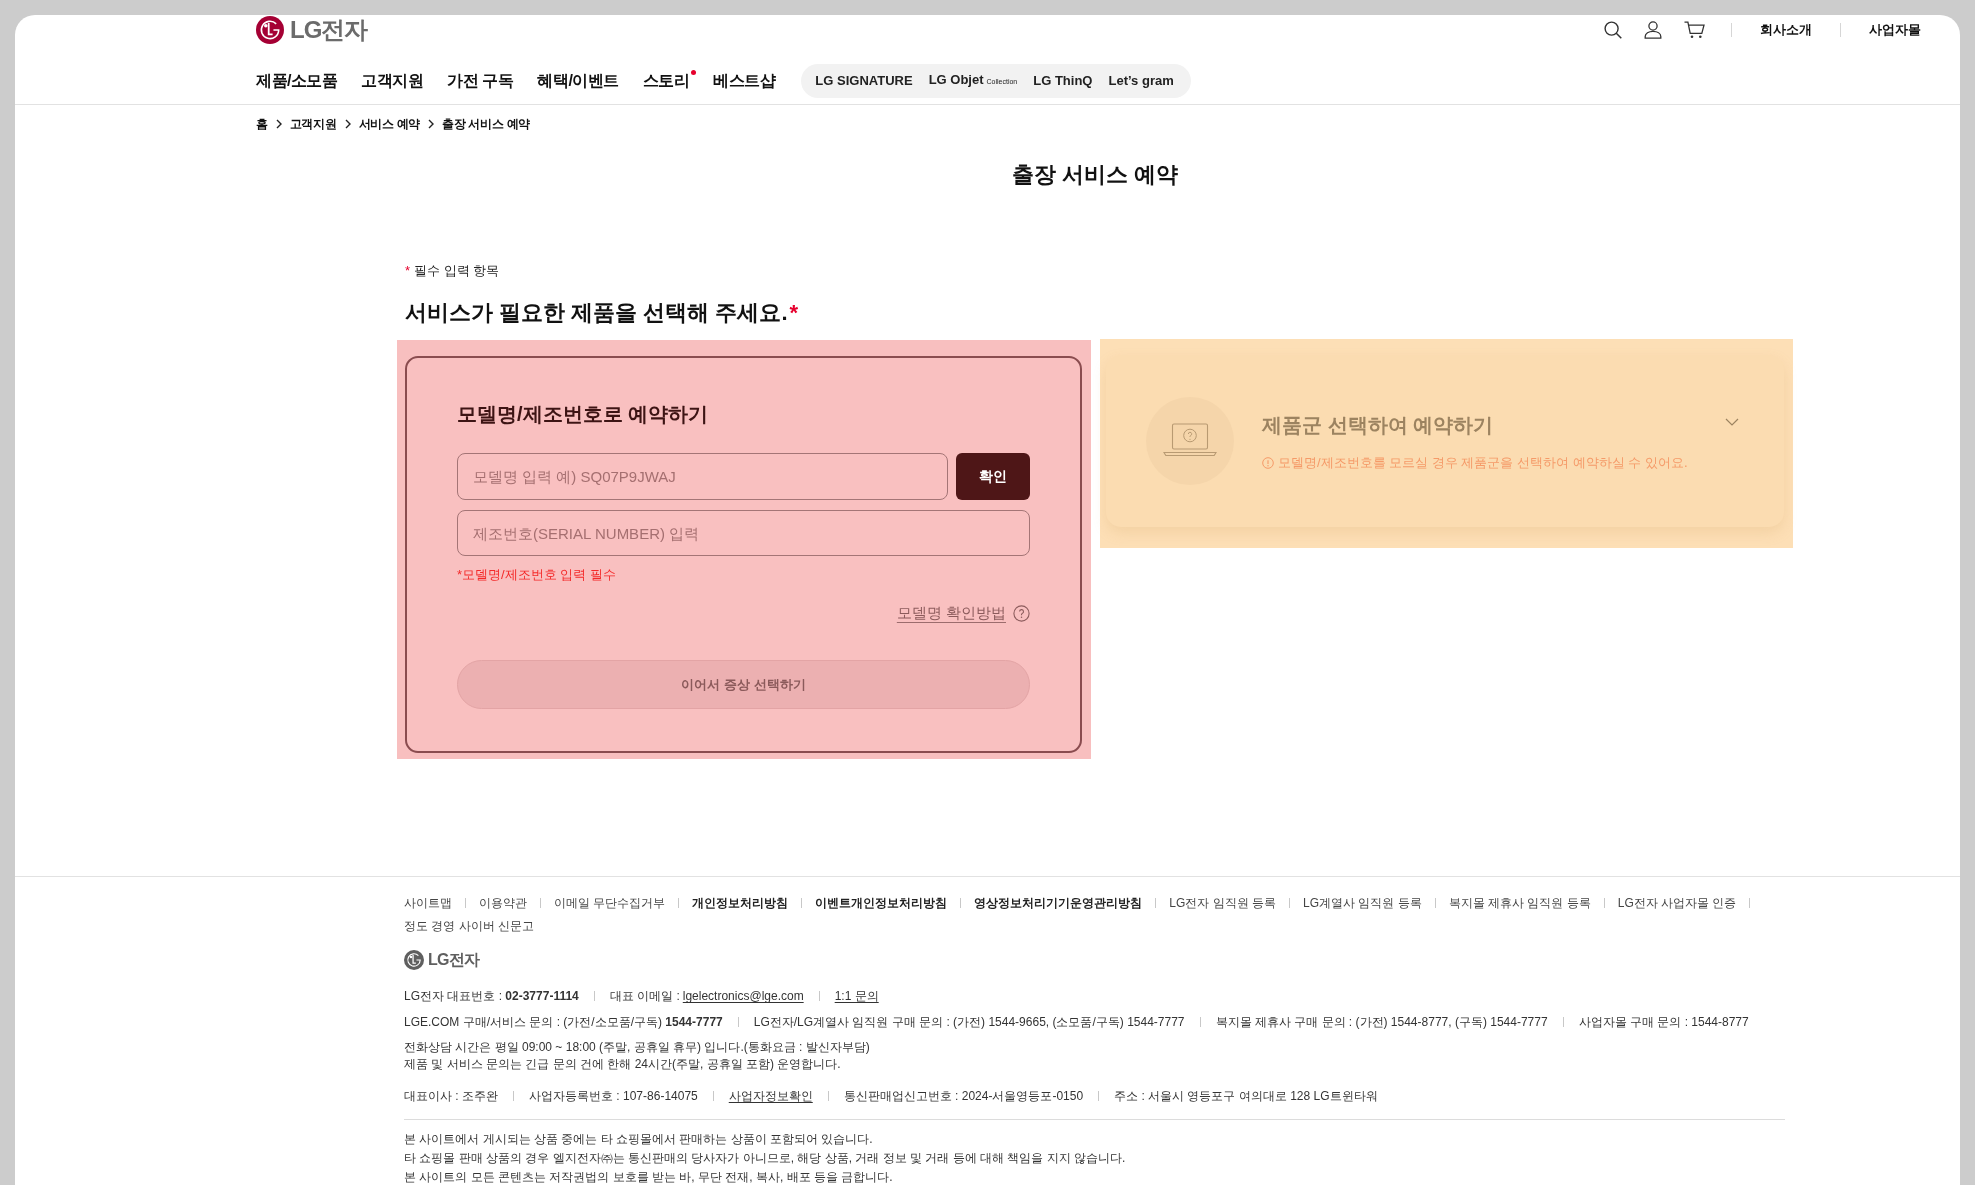 This screenshot has height=1185, width=1975. I want to click on footer-info-link: 1:1 문의, so click(856, 996).